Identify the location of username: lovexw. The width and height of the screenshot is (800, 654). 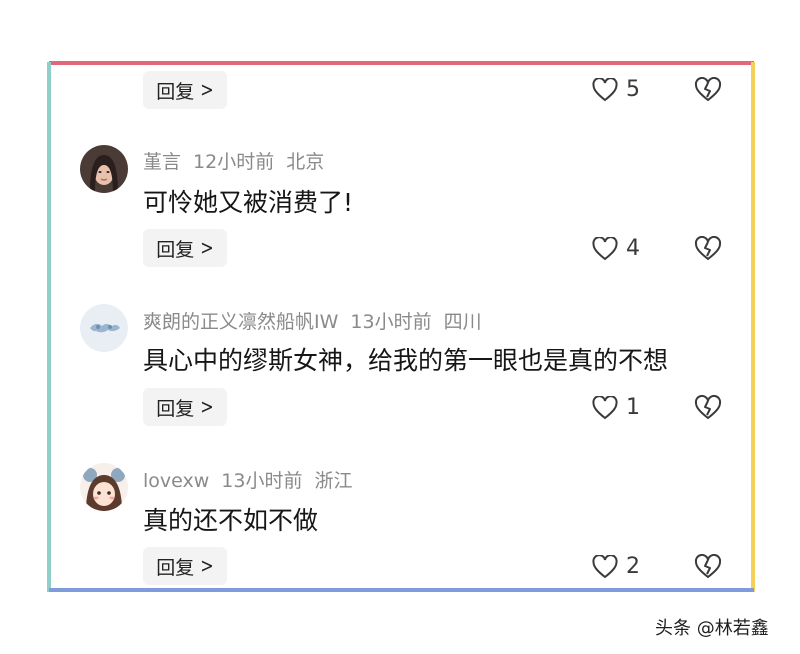
(176, 481).